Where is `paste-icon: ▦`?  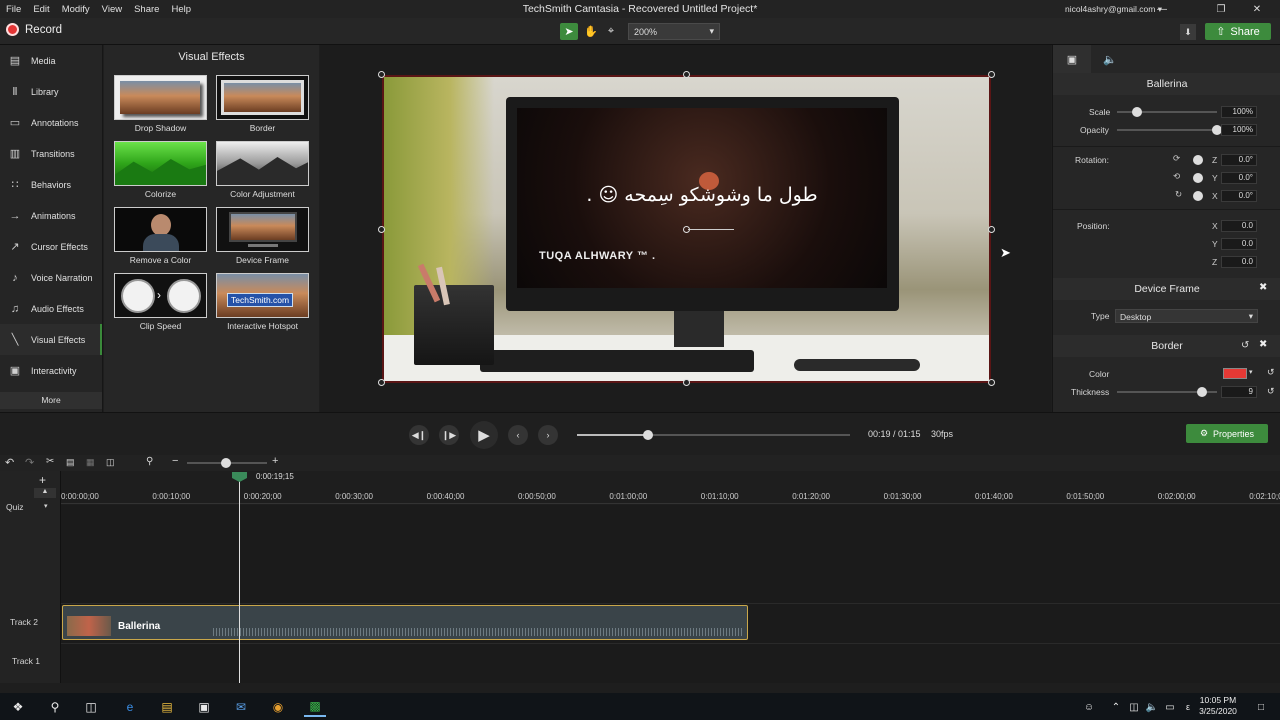
paste-icon: ▦ is located at coordinates (90, 462).